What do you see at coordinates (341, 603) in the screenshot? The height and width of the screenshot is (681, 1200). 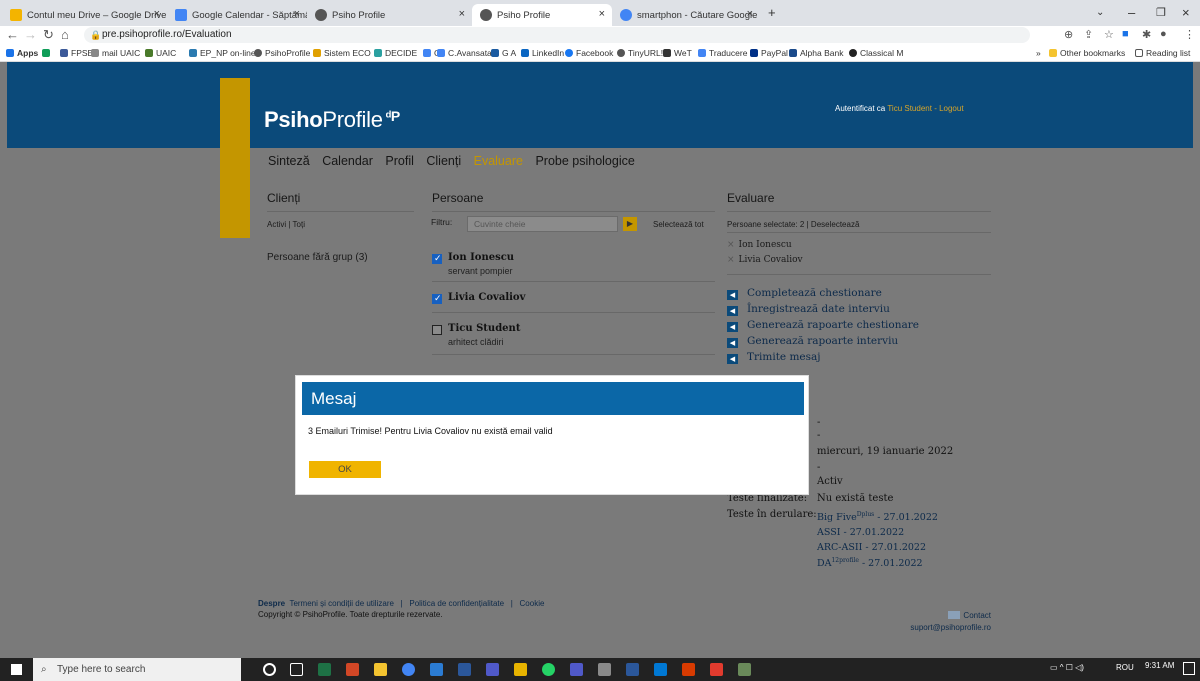 I see `footer-terms-link: Termeni și condiții de utilizare` at bounding box center [341, 603].